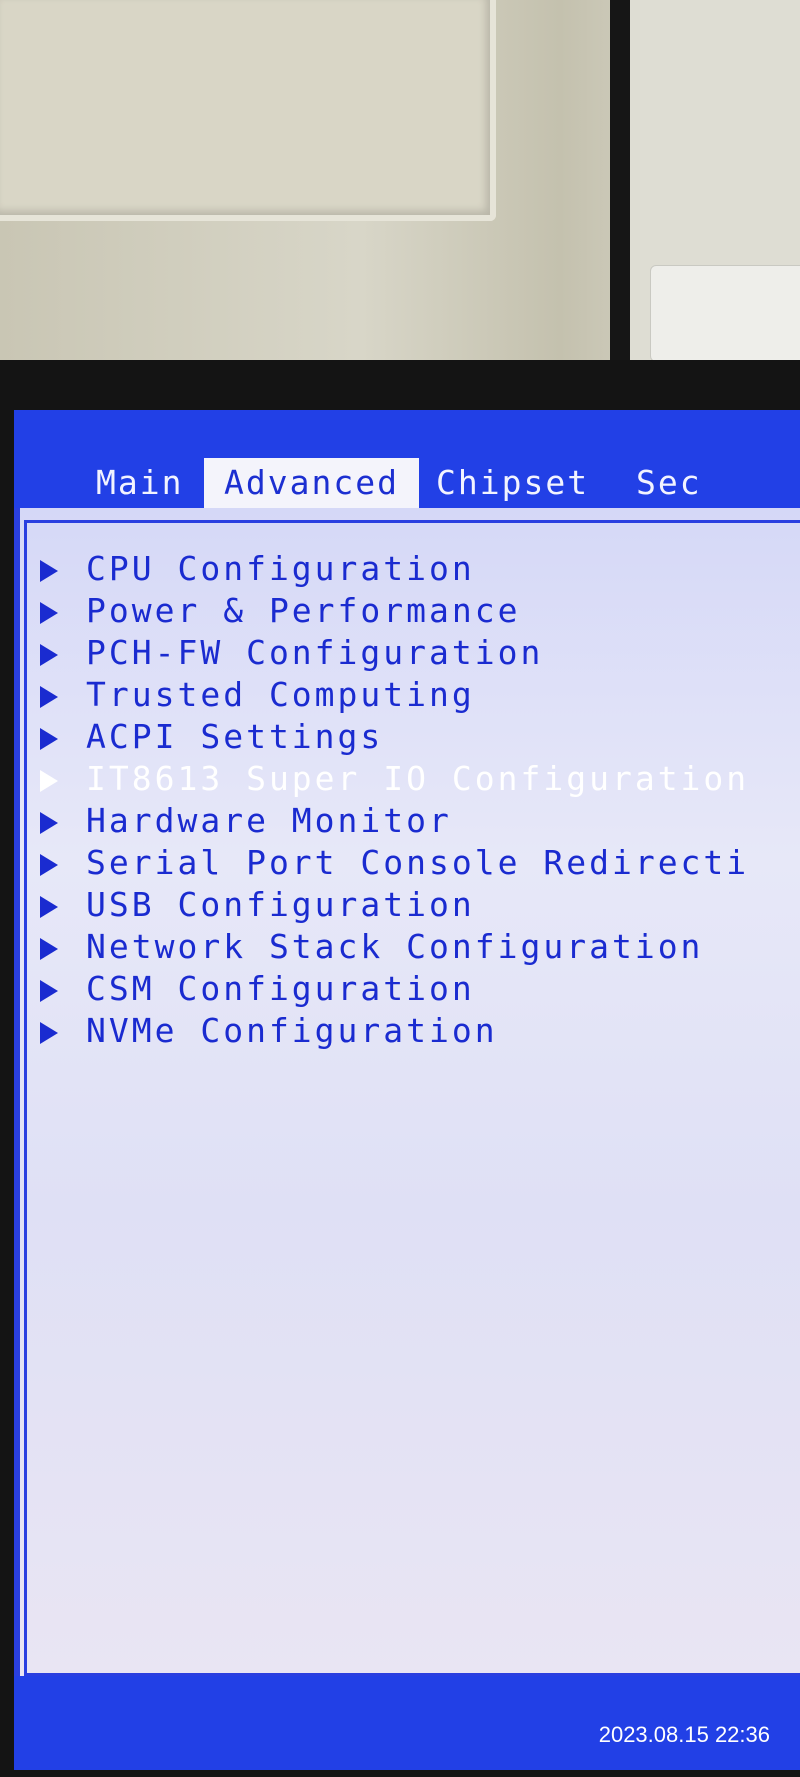  I want to click on cabinet-door, so click(248, 110).